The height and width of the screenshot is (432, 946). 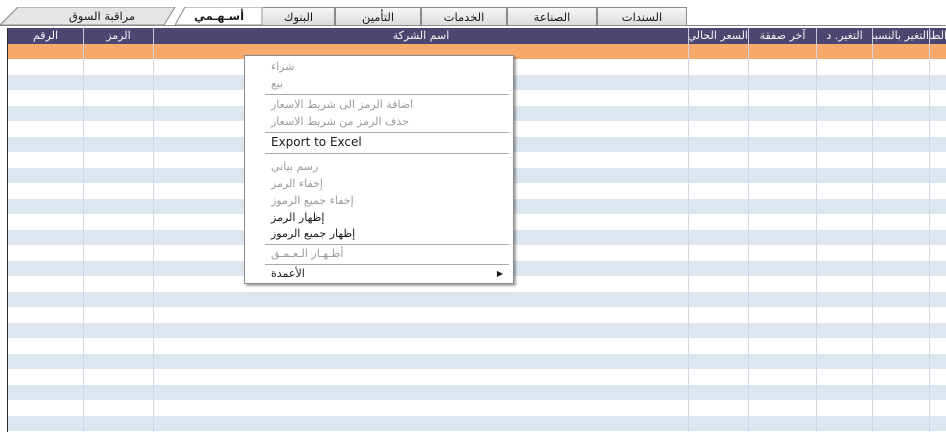 What do you see at coordinates (552, 16) in the screenshot?
I see `tab-industry: الصناعة` at bounding box center [552, 16].